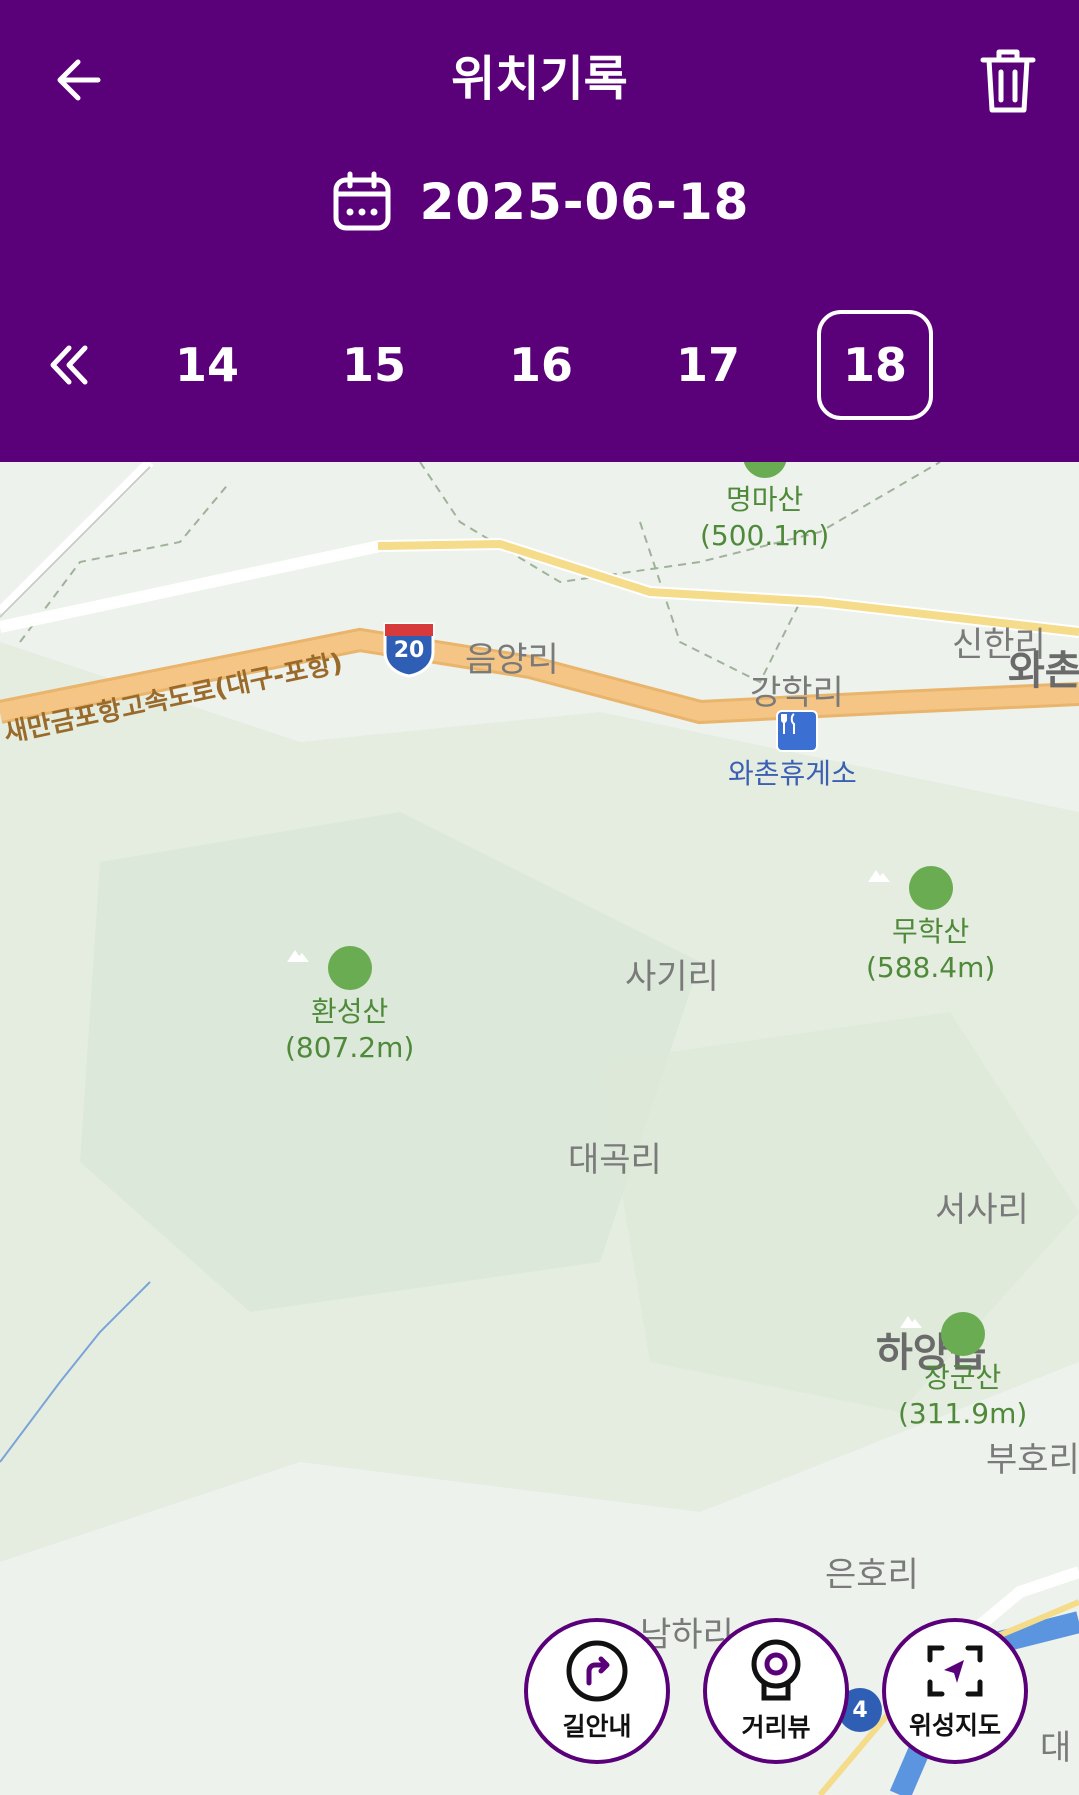 Image resolution: width=1079 pixels, height=1795 pixels. What do you see at coordinates (860, 1710) in the screenshot?
I see `highway-marker-number: 4` at bounding box center [860, 1710].